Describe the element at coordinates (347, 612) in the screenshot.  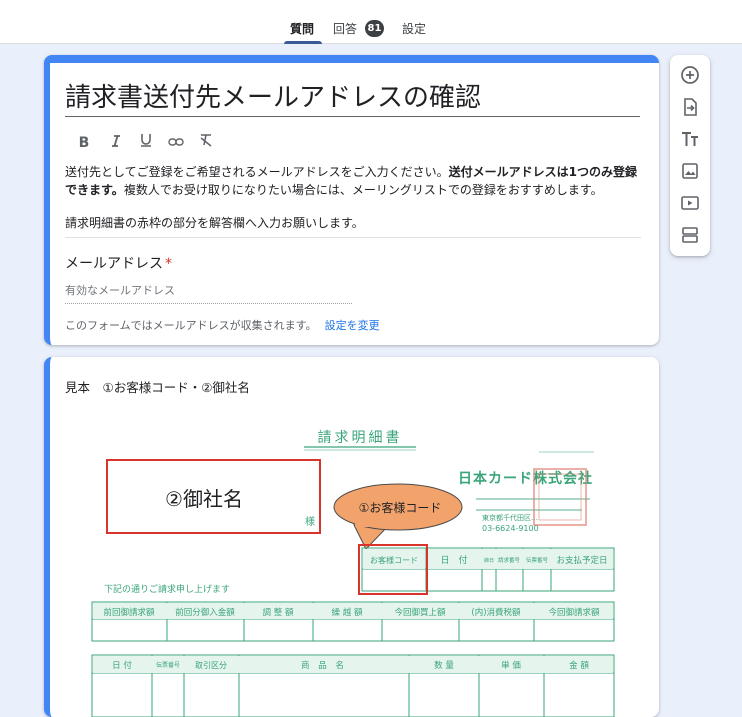
I see `summary-header-cell: 繰 越 額` at that location.